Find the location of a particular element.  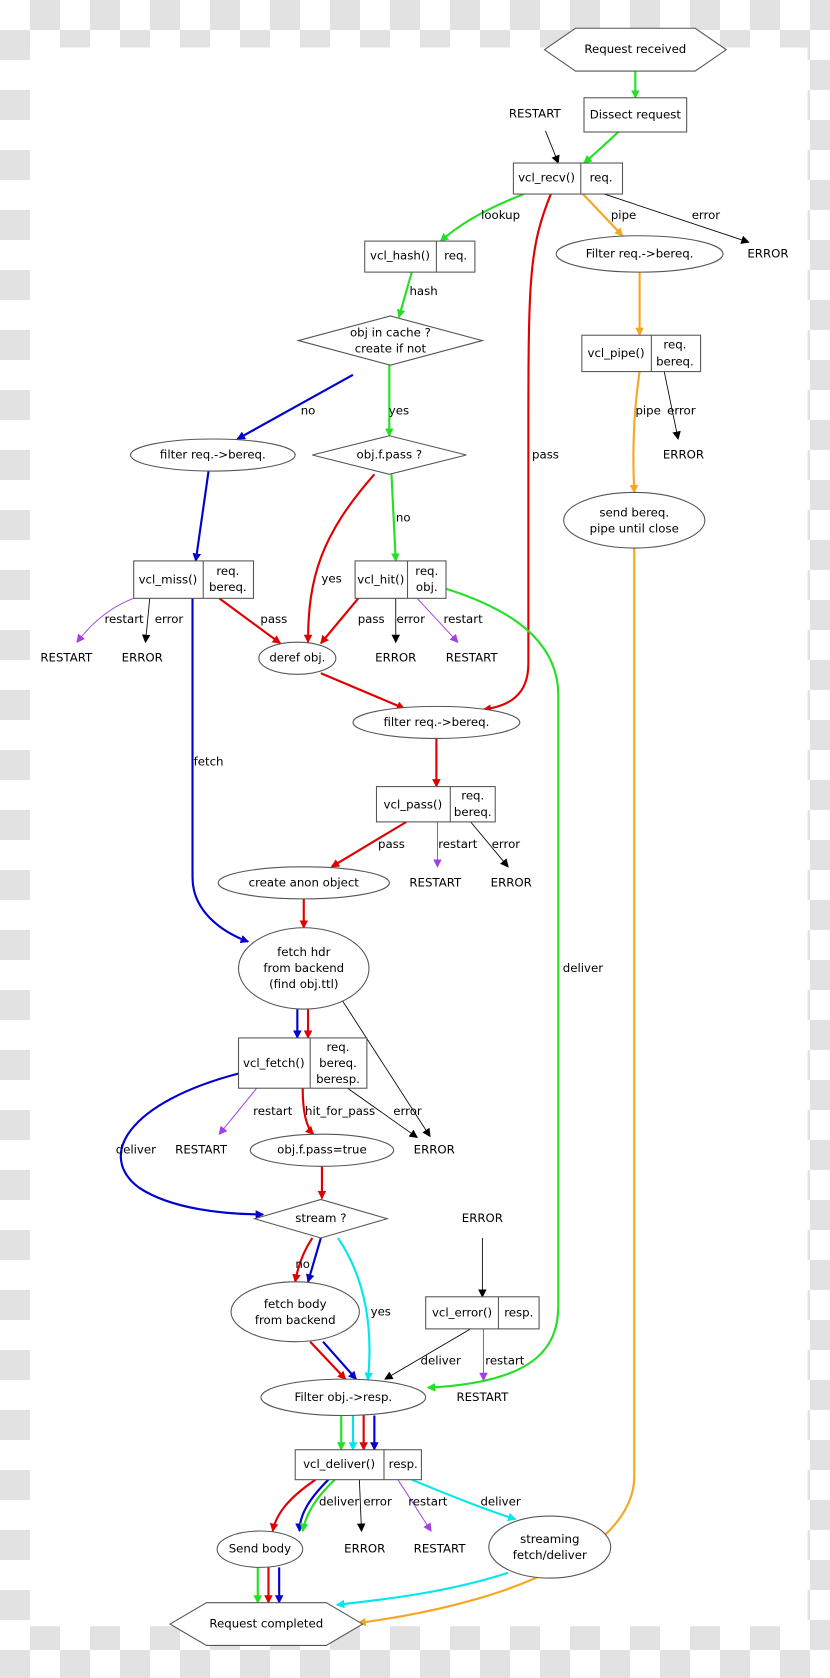

vcl-fetch-var1: req. is located at coordinates (337, 1047).